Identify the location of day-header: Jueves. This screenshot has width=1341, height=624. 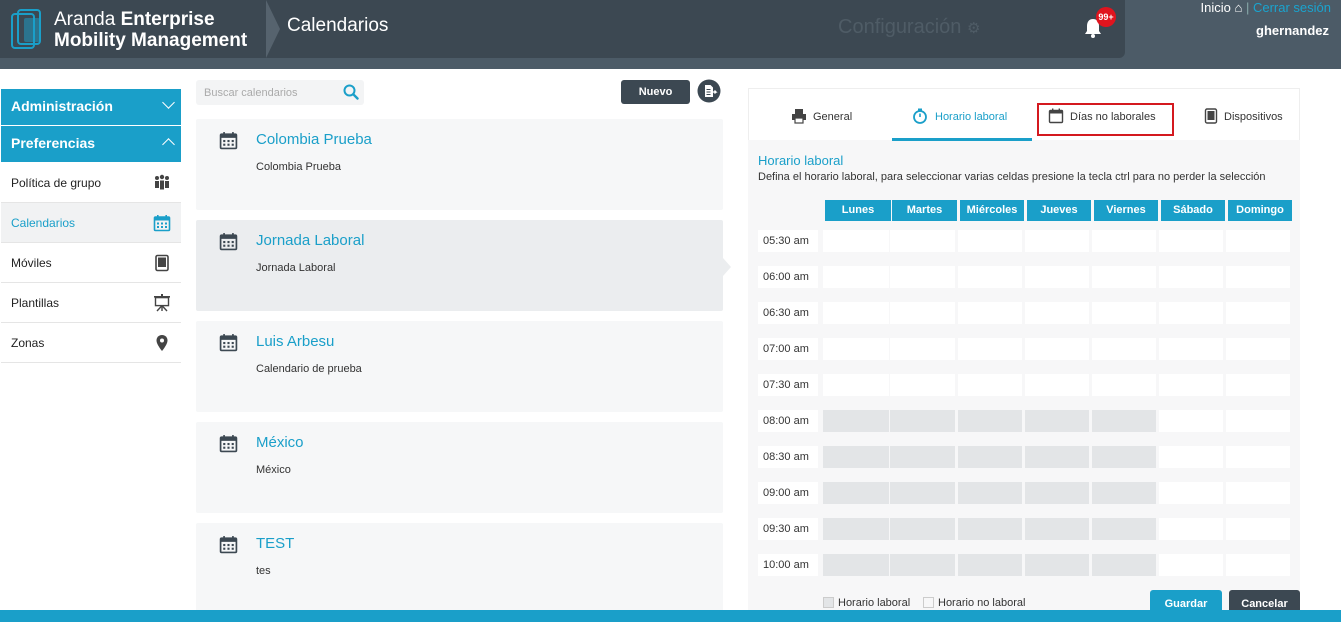
(1059, 210).